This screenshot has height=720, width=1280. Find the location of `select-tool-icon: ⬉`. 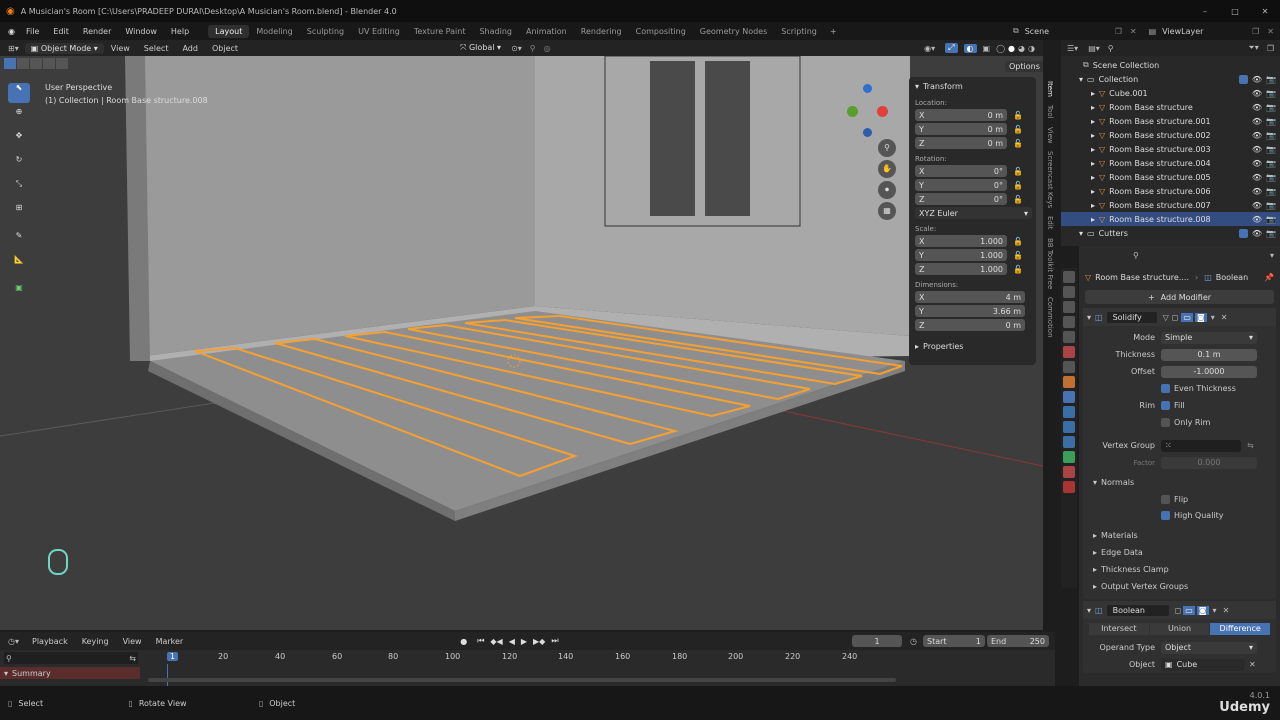

select-tool-icon: ⬉ is located at coordinates (19, 93).